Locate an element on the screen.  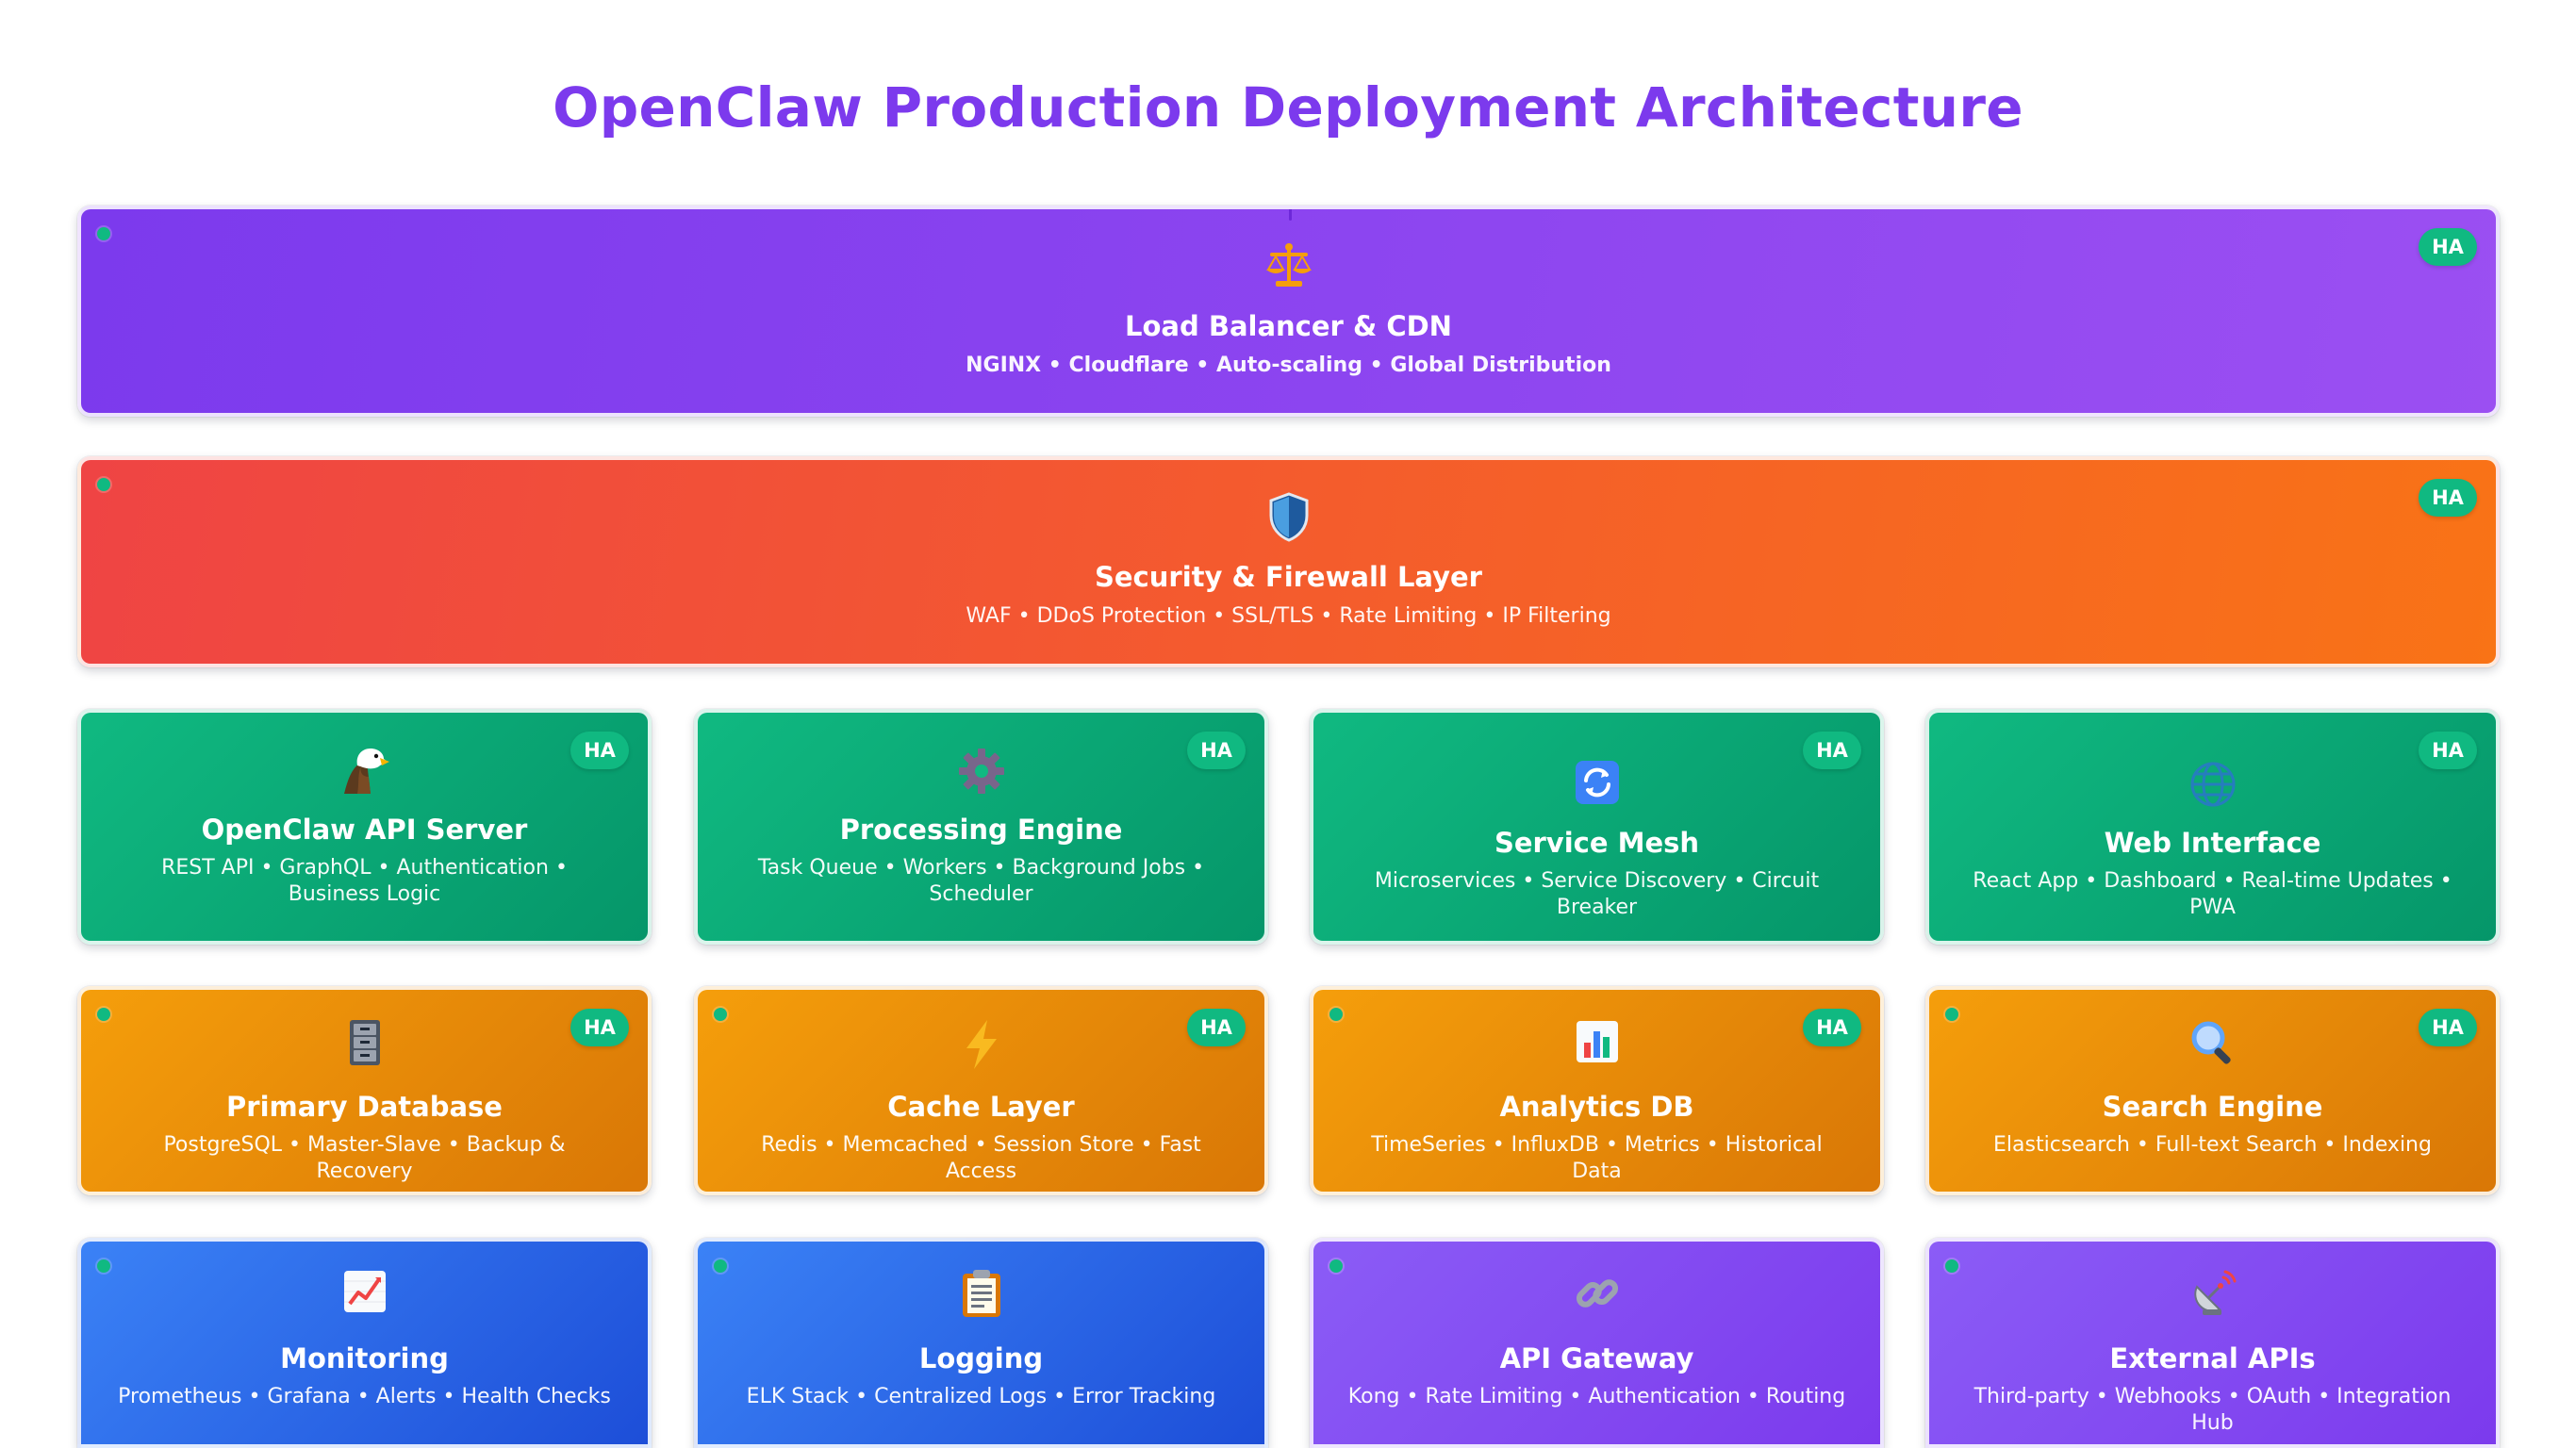
service-name: Web Interface is located at coordinates (2212, 843).